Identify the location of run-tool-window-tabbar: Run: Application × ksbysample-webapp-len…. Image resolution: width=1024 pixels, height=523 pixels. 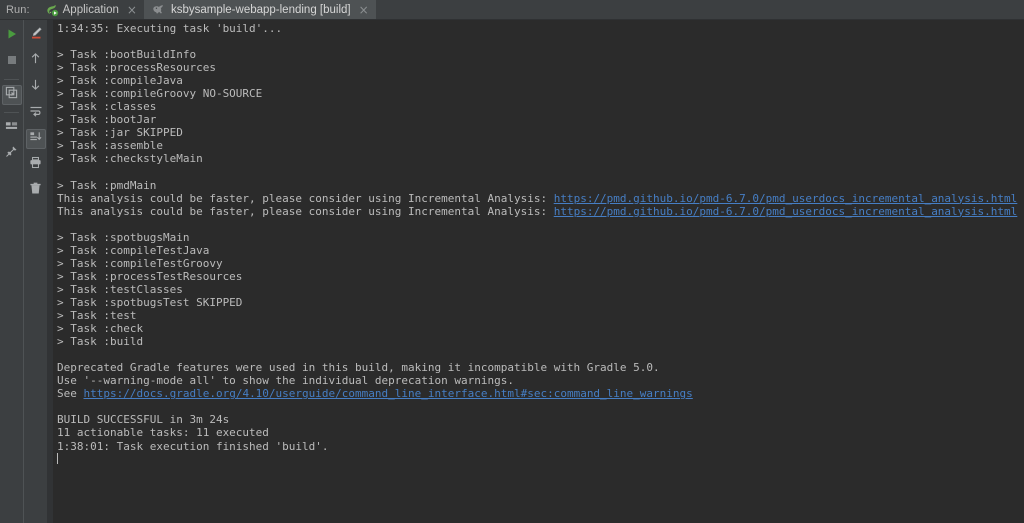
(512, 10).